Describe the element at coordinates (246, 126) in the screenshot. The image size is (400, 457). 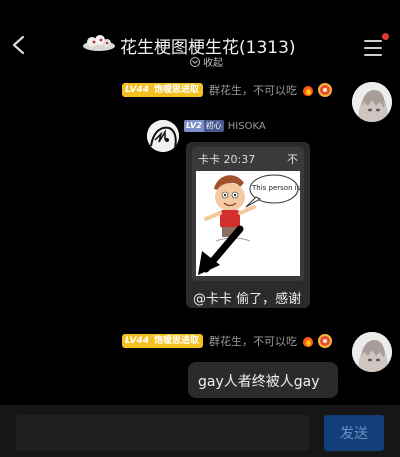
I see `sender-nickname: HISOKA` at that location.